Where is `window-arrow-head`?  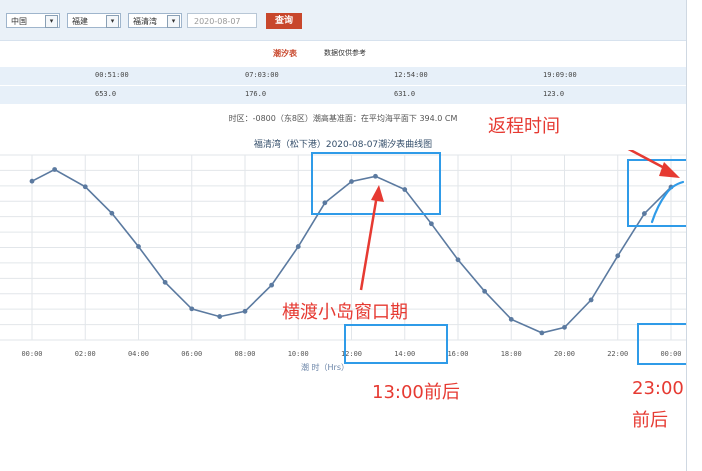 window-arrow-head is located at coordinates (377, 193).